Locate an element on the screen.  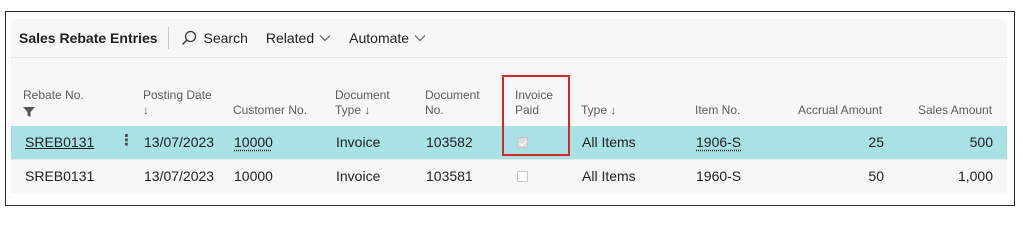
page-title: Sales Rebate Entries is located at coordinates (88, 38).